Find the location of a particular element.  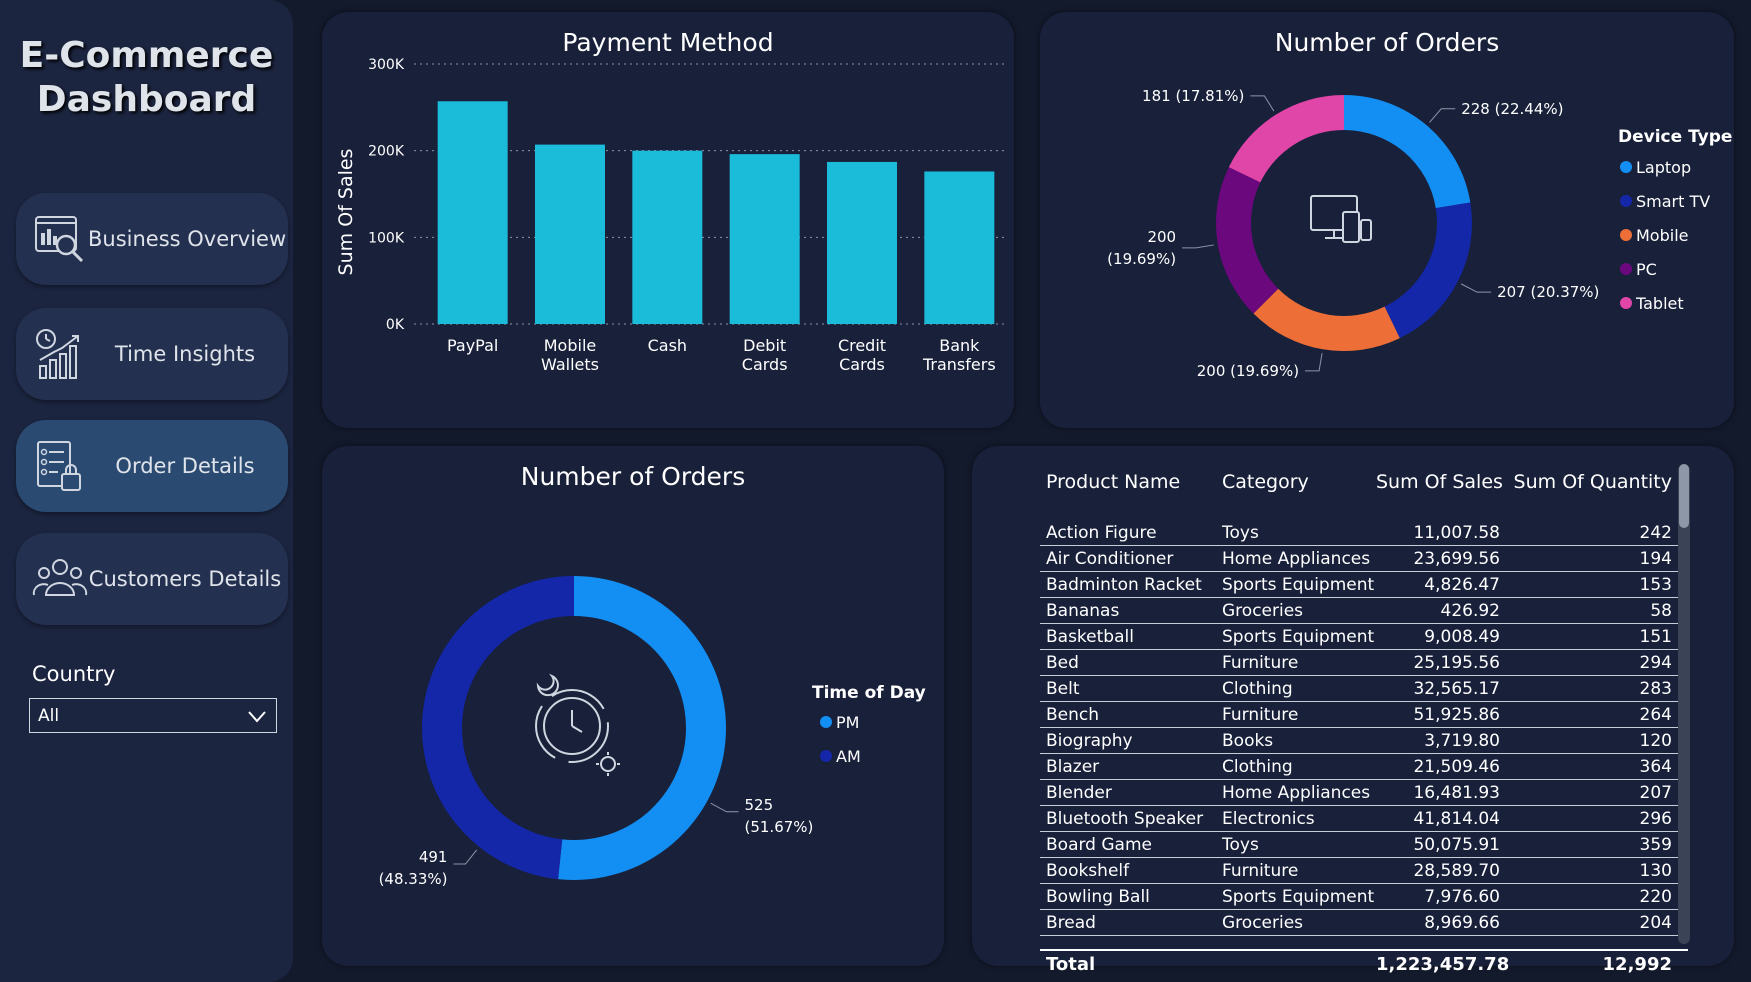

devices-icon is located at coordinates (1341, 219).